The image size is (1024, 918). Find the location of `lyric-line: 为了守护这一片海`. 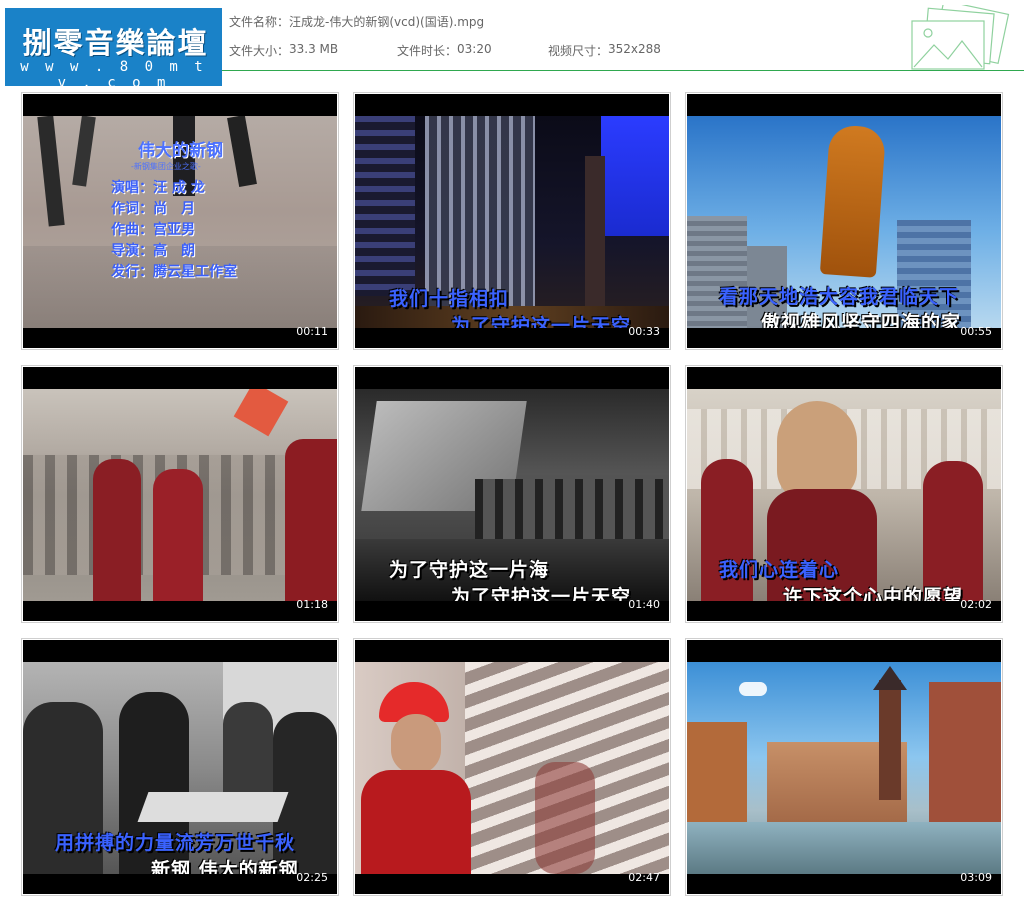

lyric-line: 为了守护这一片海 is located at coordinates (469, 570).